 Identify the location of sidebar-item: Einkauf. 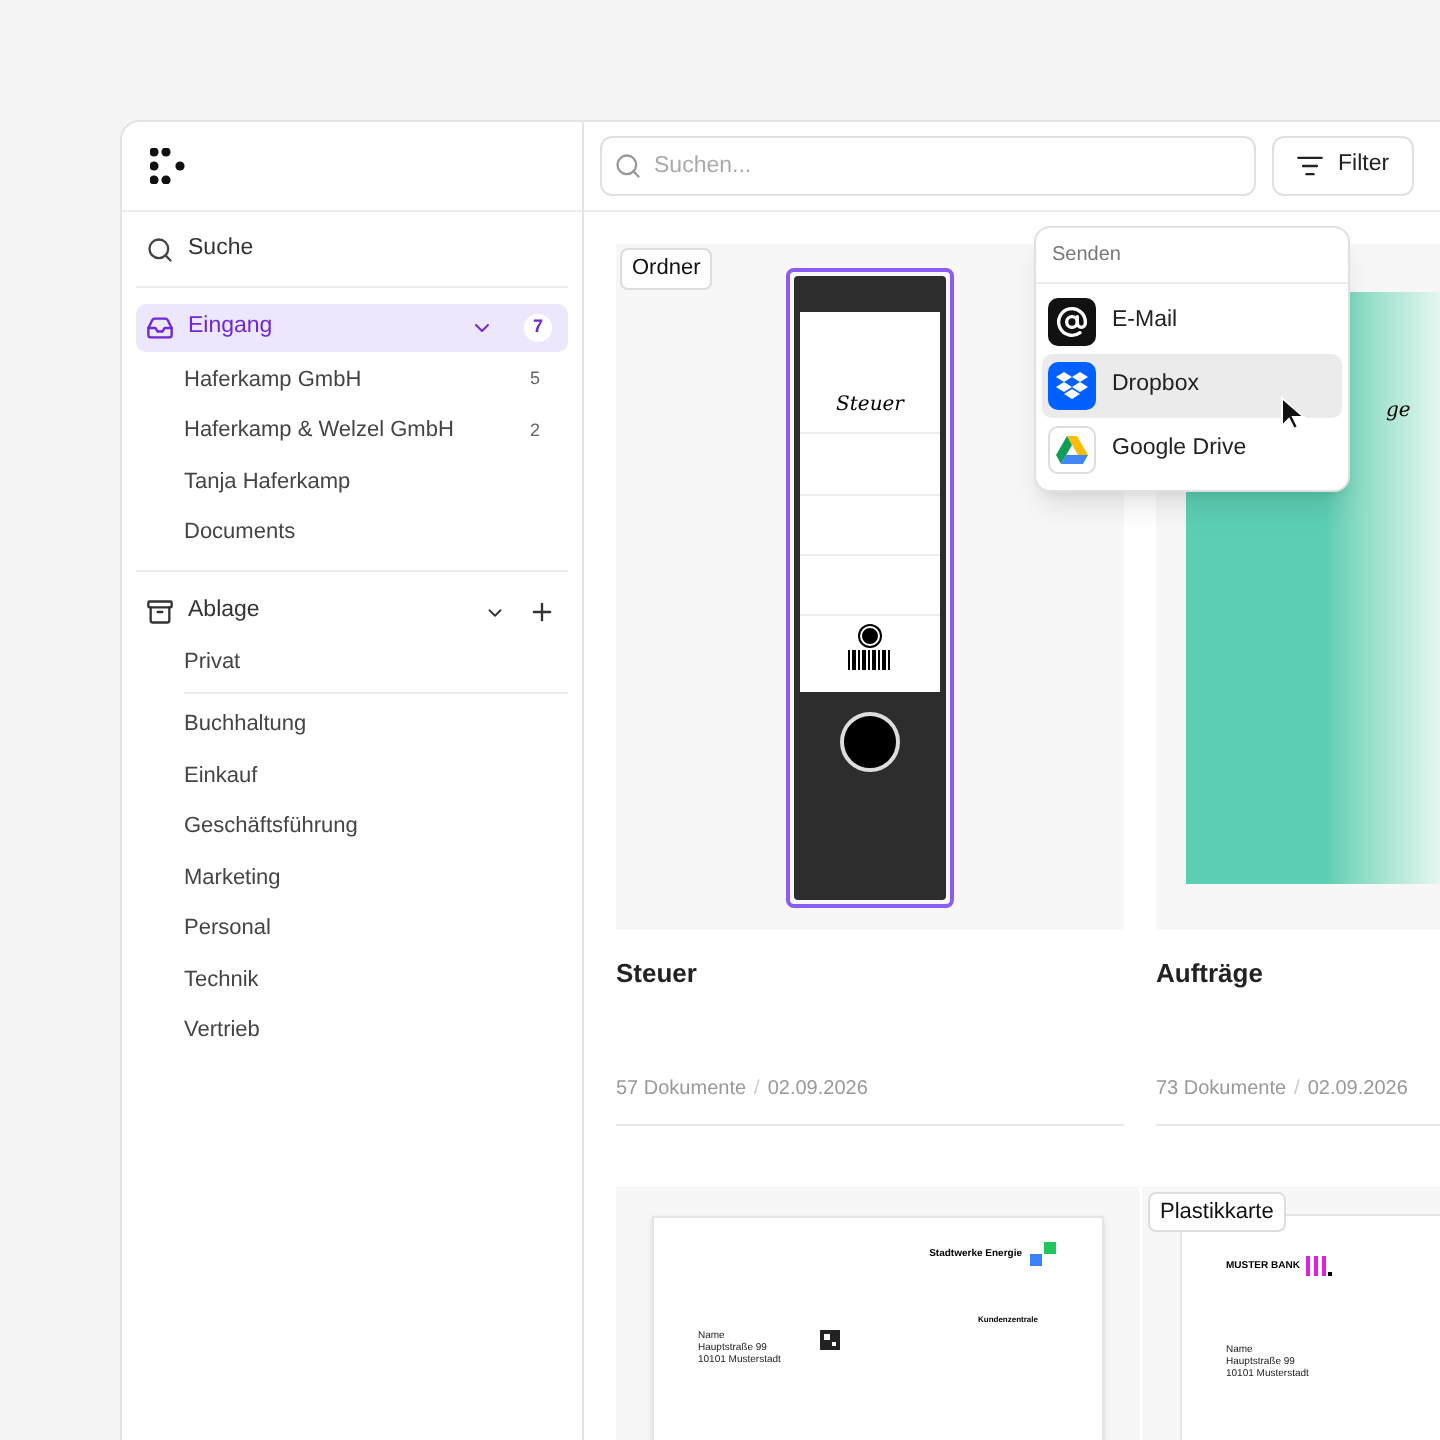
(376, 775).